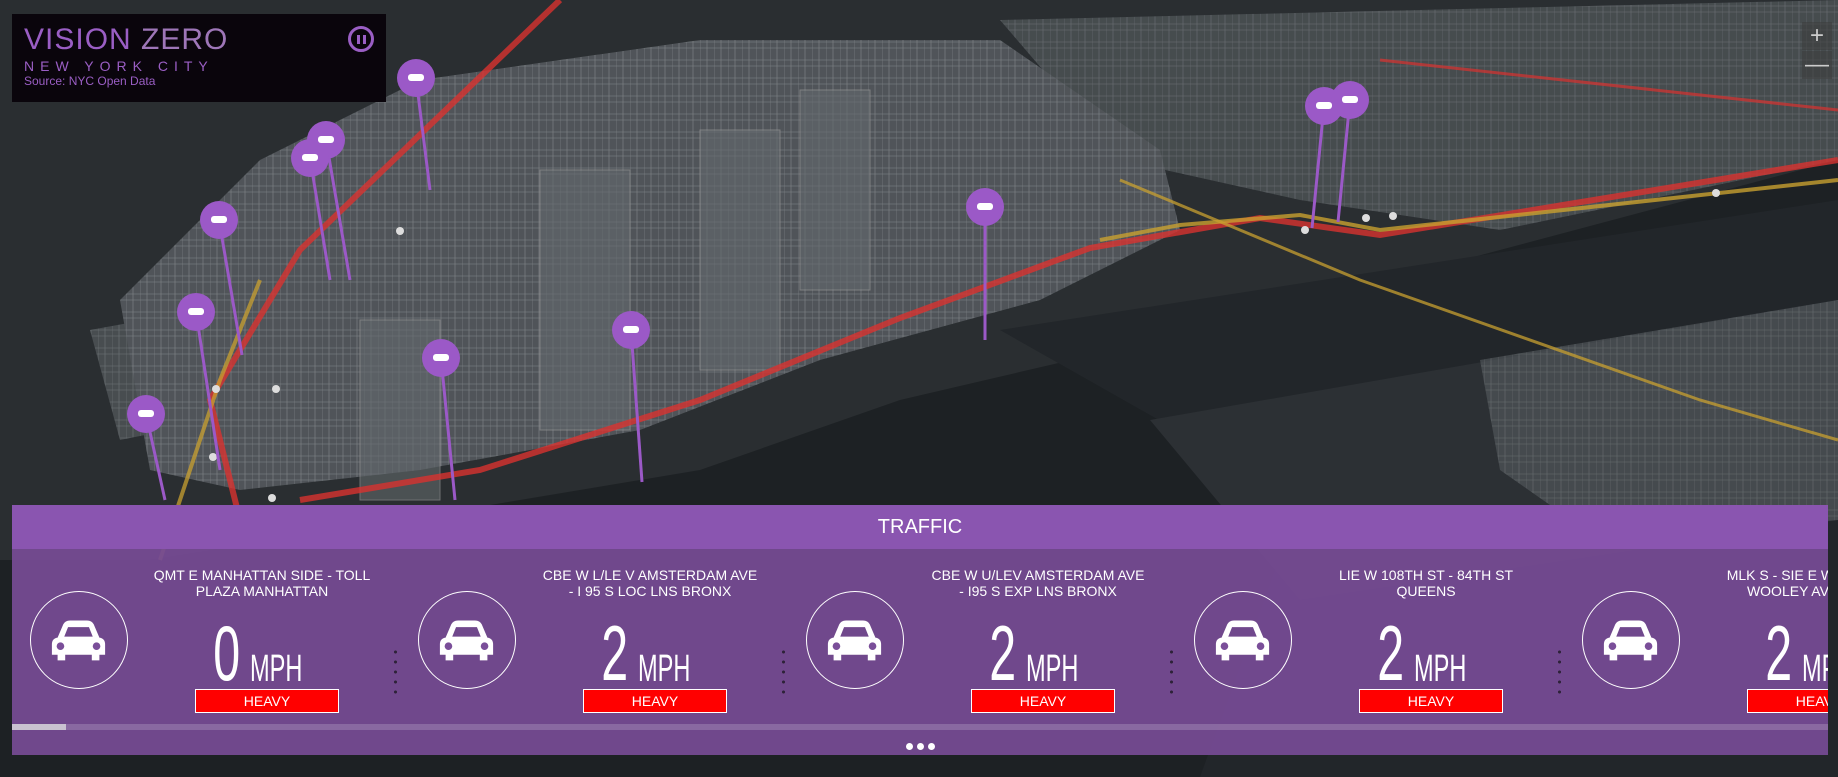 Image resolution: width=1838 pixels, height=777 pixels. What do you see at coordinates (1425, 583) in the screenshot?
I see `road-segment-name: LIE W 108TH ST - 84TH ST QUEENS` at bounding box center [1425, 583].